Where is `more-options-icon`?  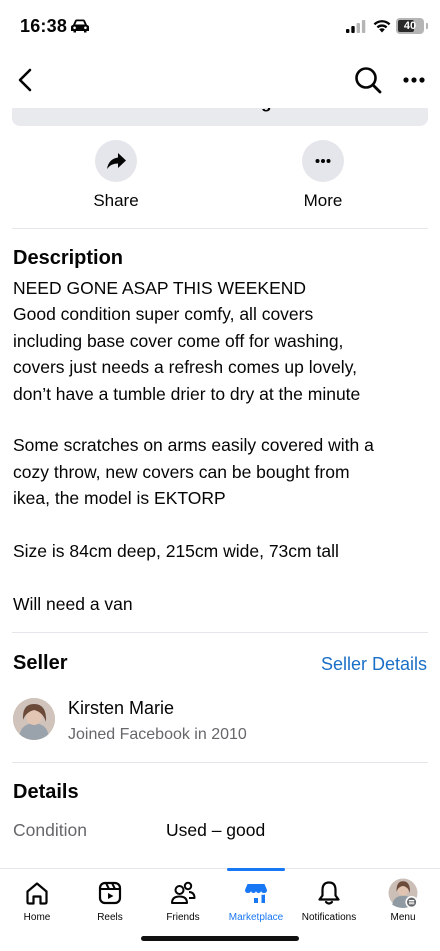
more-options-icon is located at coordinates (414, 80).